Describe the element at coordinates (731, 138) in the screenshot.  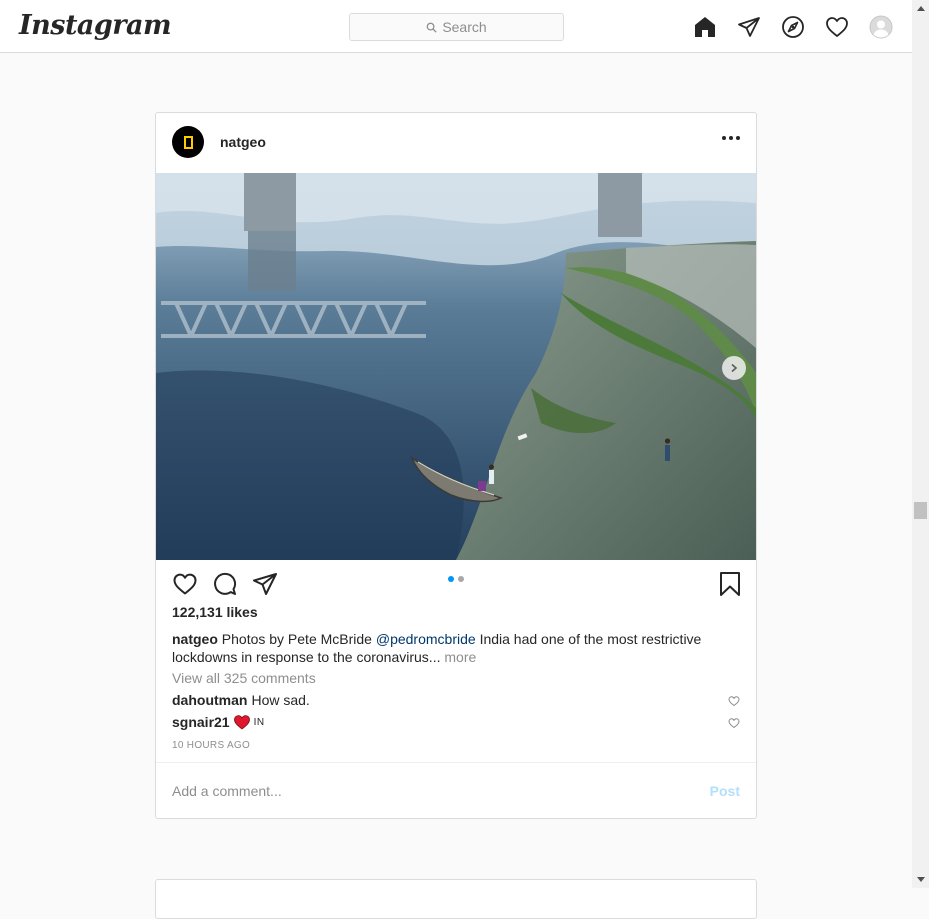
I see `more-options-icon` at that location.